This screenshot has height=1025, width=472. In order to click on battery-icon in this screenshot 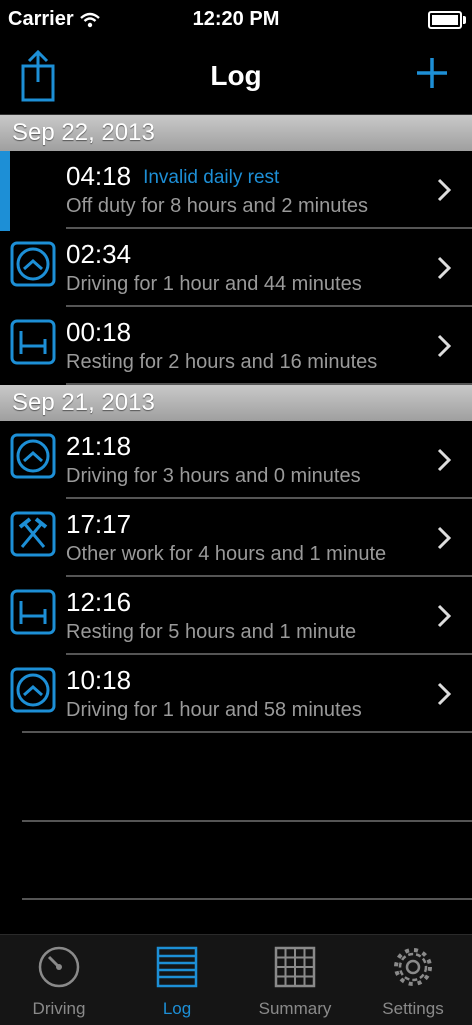, I will do `click(447, 20)`.